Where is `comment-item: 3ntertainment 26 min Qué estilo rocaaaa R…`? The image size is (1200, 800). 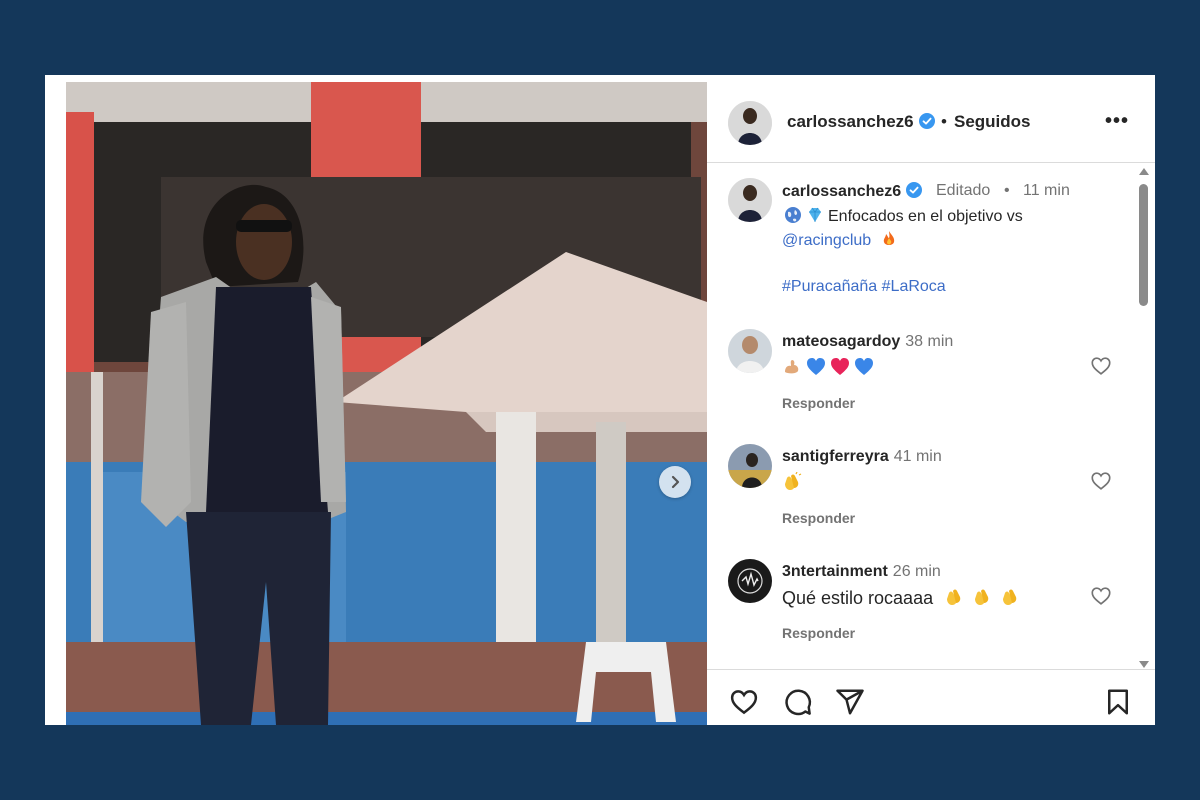 comment-item: 3ntertainment 26 min Qué estilo rocaaaa R… is located at coordinates (922, 614).